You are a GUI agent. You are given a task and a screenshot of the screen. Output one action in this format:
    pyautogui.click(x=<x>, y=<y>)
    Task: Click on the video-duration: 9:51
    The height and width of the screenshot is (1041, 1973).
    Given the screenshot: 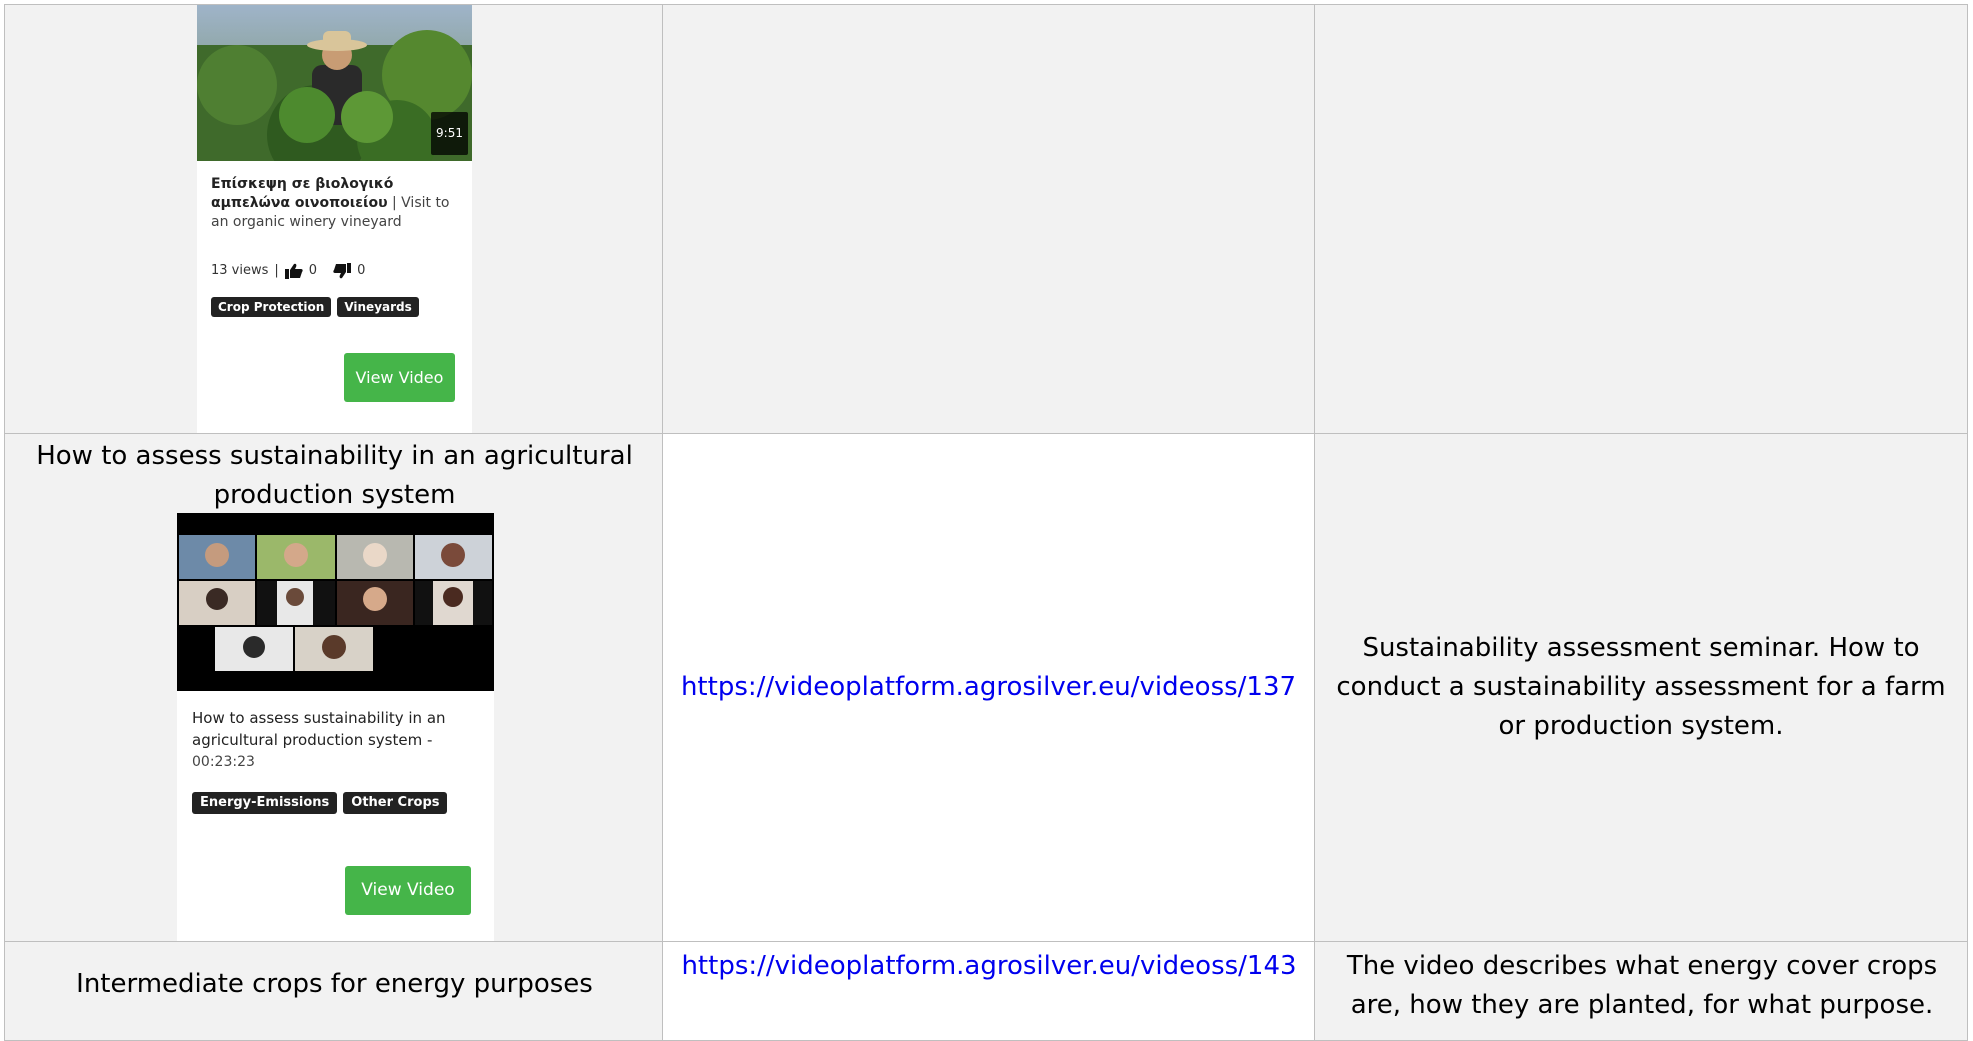 What is the action you would take?
    pyautogui.click(x=449, y=133)
    